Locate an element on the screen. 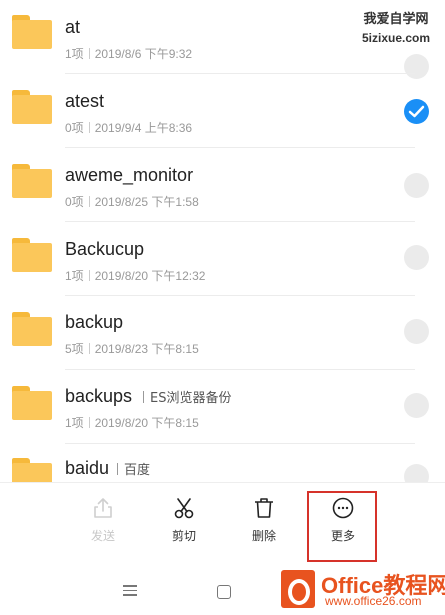 The height and width of the screenshot is (615, 445). office-logo: Office教程网 www.office26.com is located at coordinates (360, 589).